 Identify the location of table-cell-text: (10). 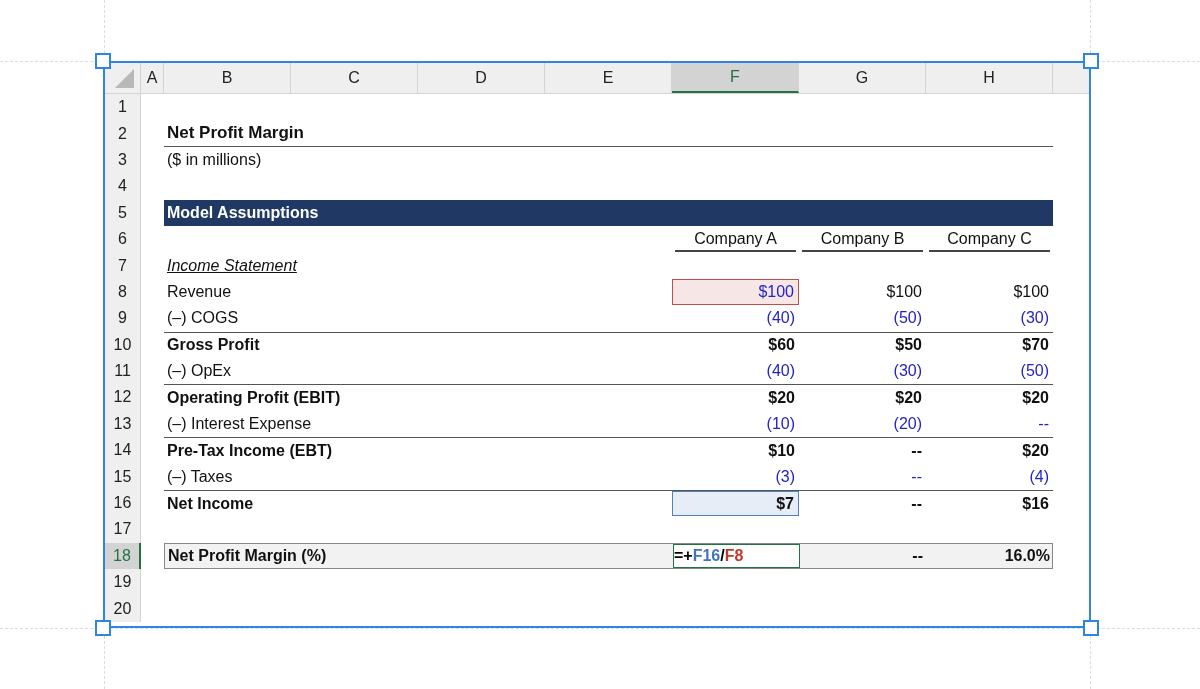
(780, 423).